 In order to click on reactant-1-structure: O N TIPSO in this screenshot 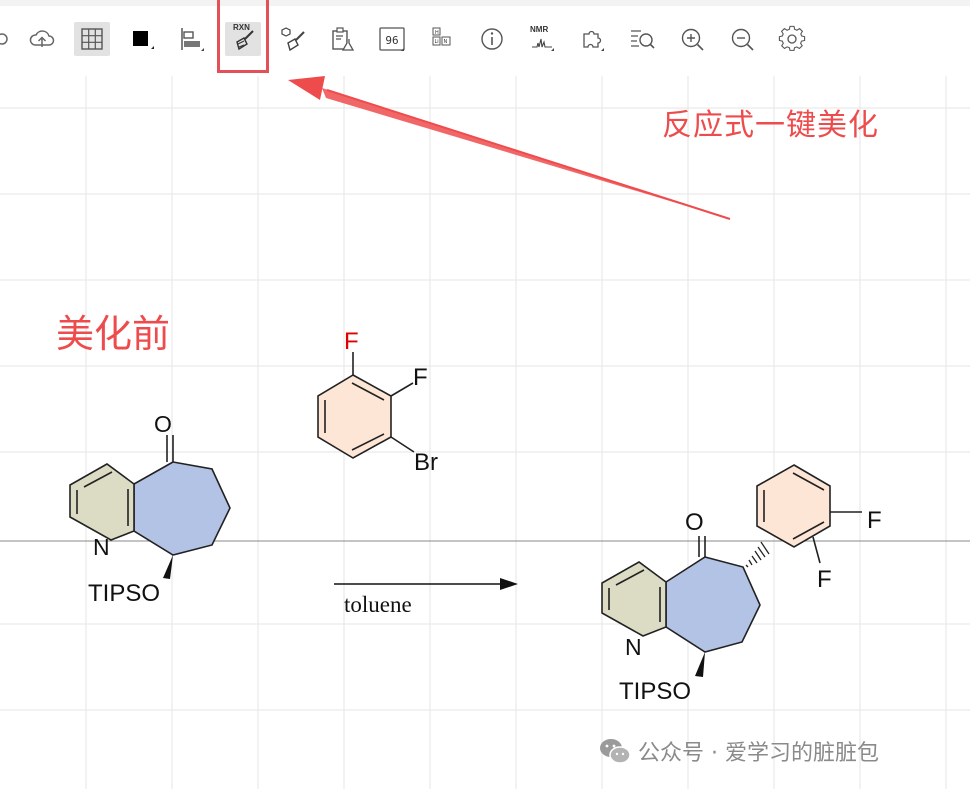, I will do `click(150, 509)`.